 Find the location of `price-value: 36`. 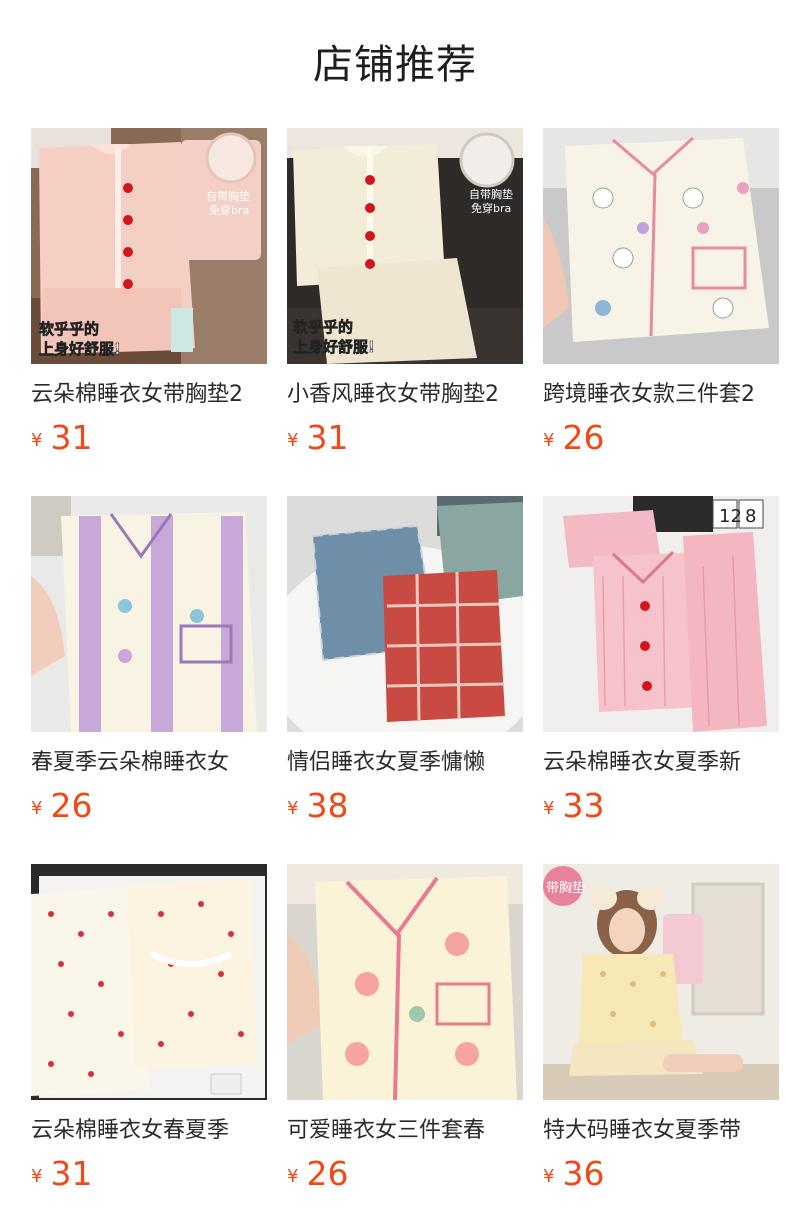

price-value: 36 is located at coordinates (583, 1173).